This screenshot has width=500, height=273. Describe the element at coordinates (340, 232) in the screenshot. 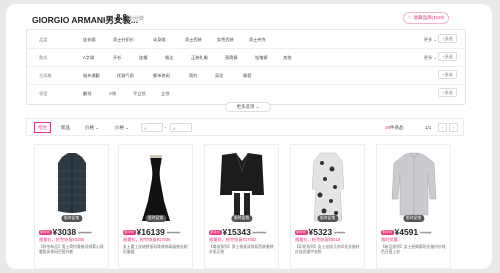

I see `original-price: ¥9500` at that location.